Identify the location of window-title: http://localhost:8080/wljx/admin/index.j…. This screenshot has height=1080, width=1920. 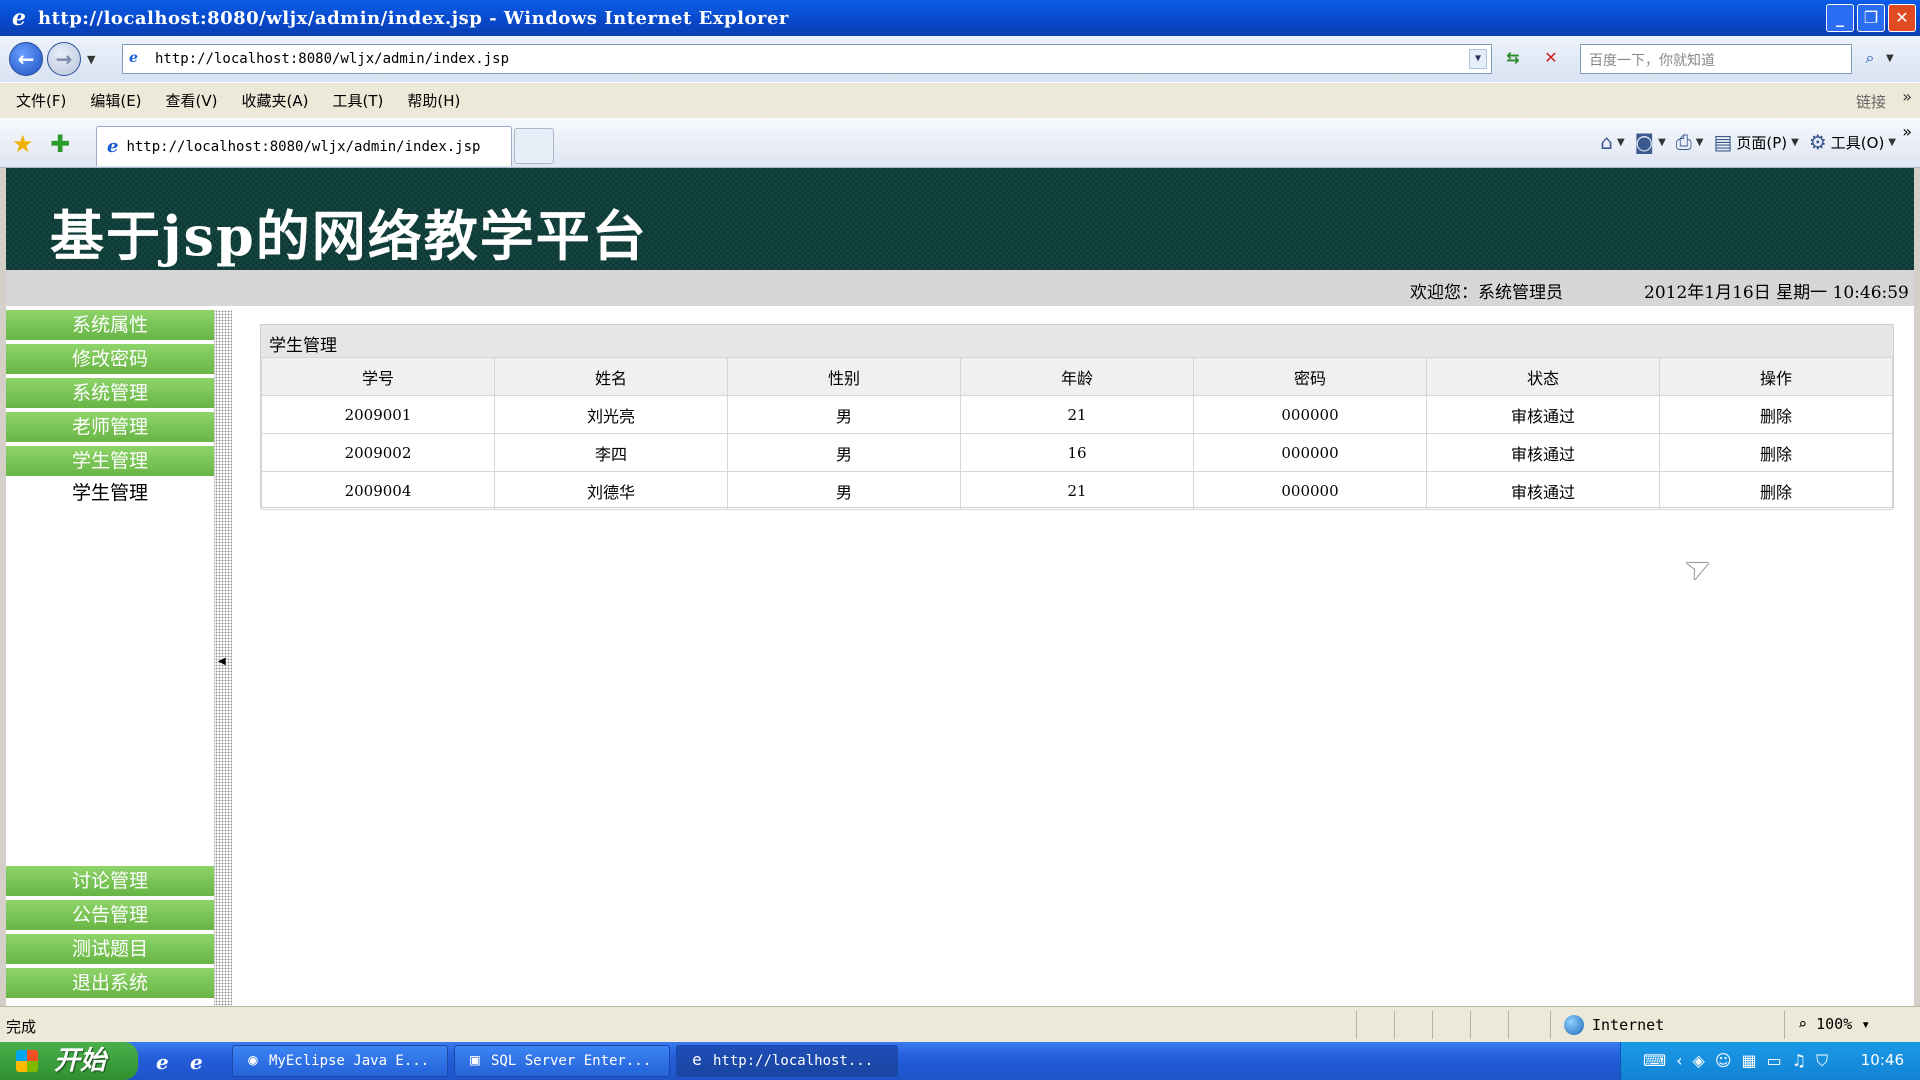
(413, 18).